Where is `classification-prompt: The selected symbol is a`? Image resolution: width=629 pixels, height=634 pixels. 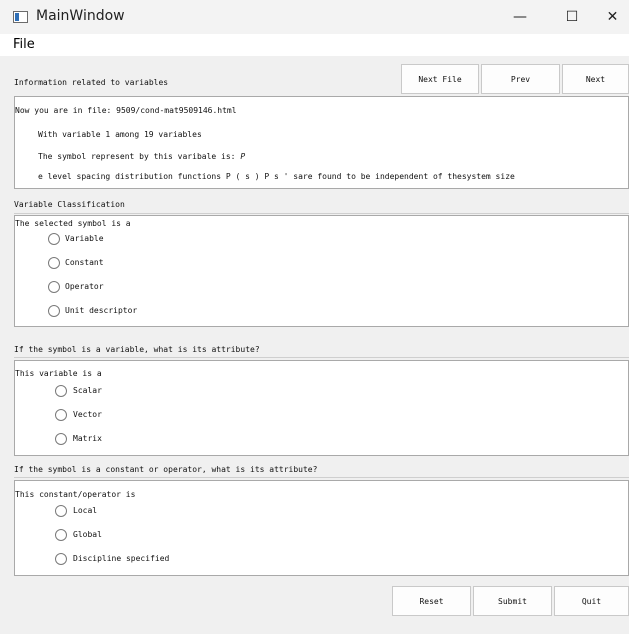 classification-prompt: The selected symbol is a is located at coordinates (73, 223).